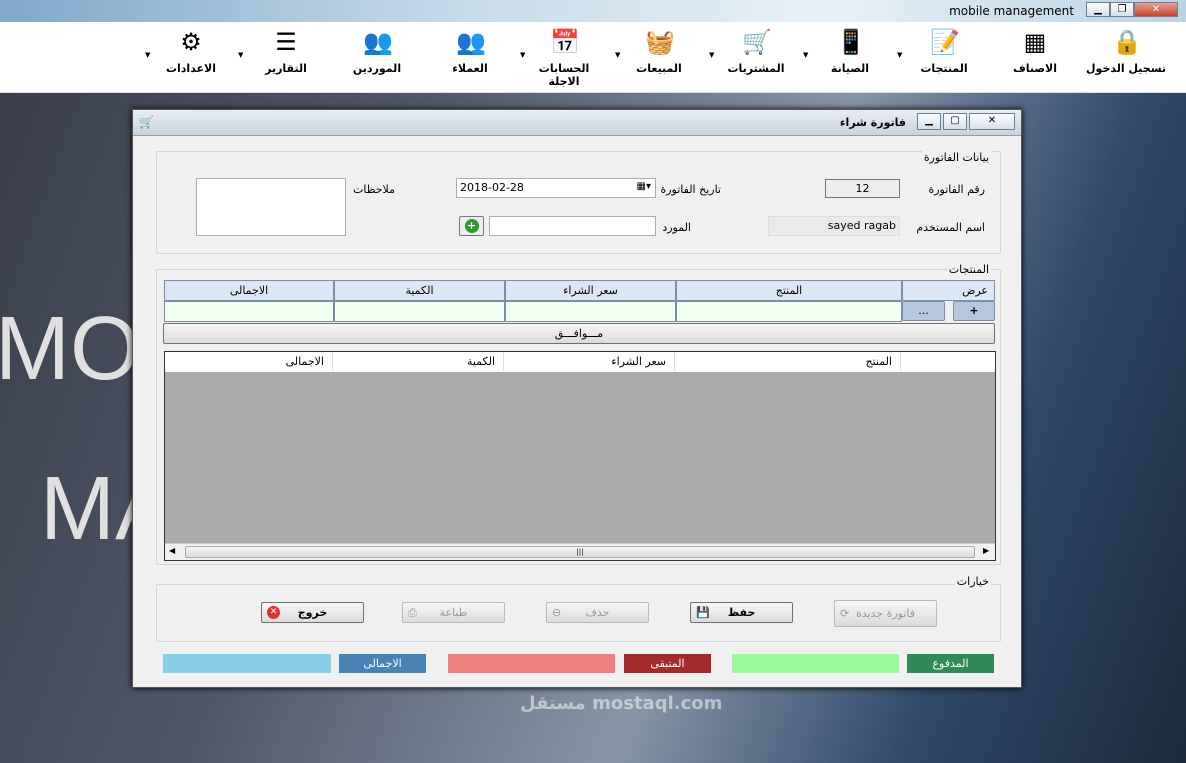 Image resolution: width=1186 pixels, height=763 pixels. What do you see at coordinates (378, 42) in the screenshot?
I see `suppliers-icon: 👥` at bounding box center [378, 42].